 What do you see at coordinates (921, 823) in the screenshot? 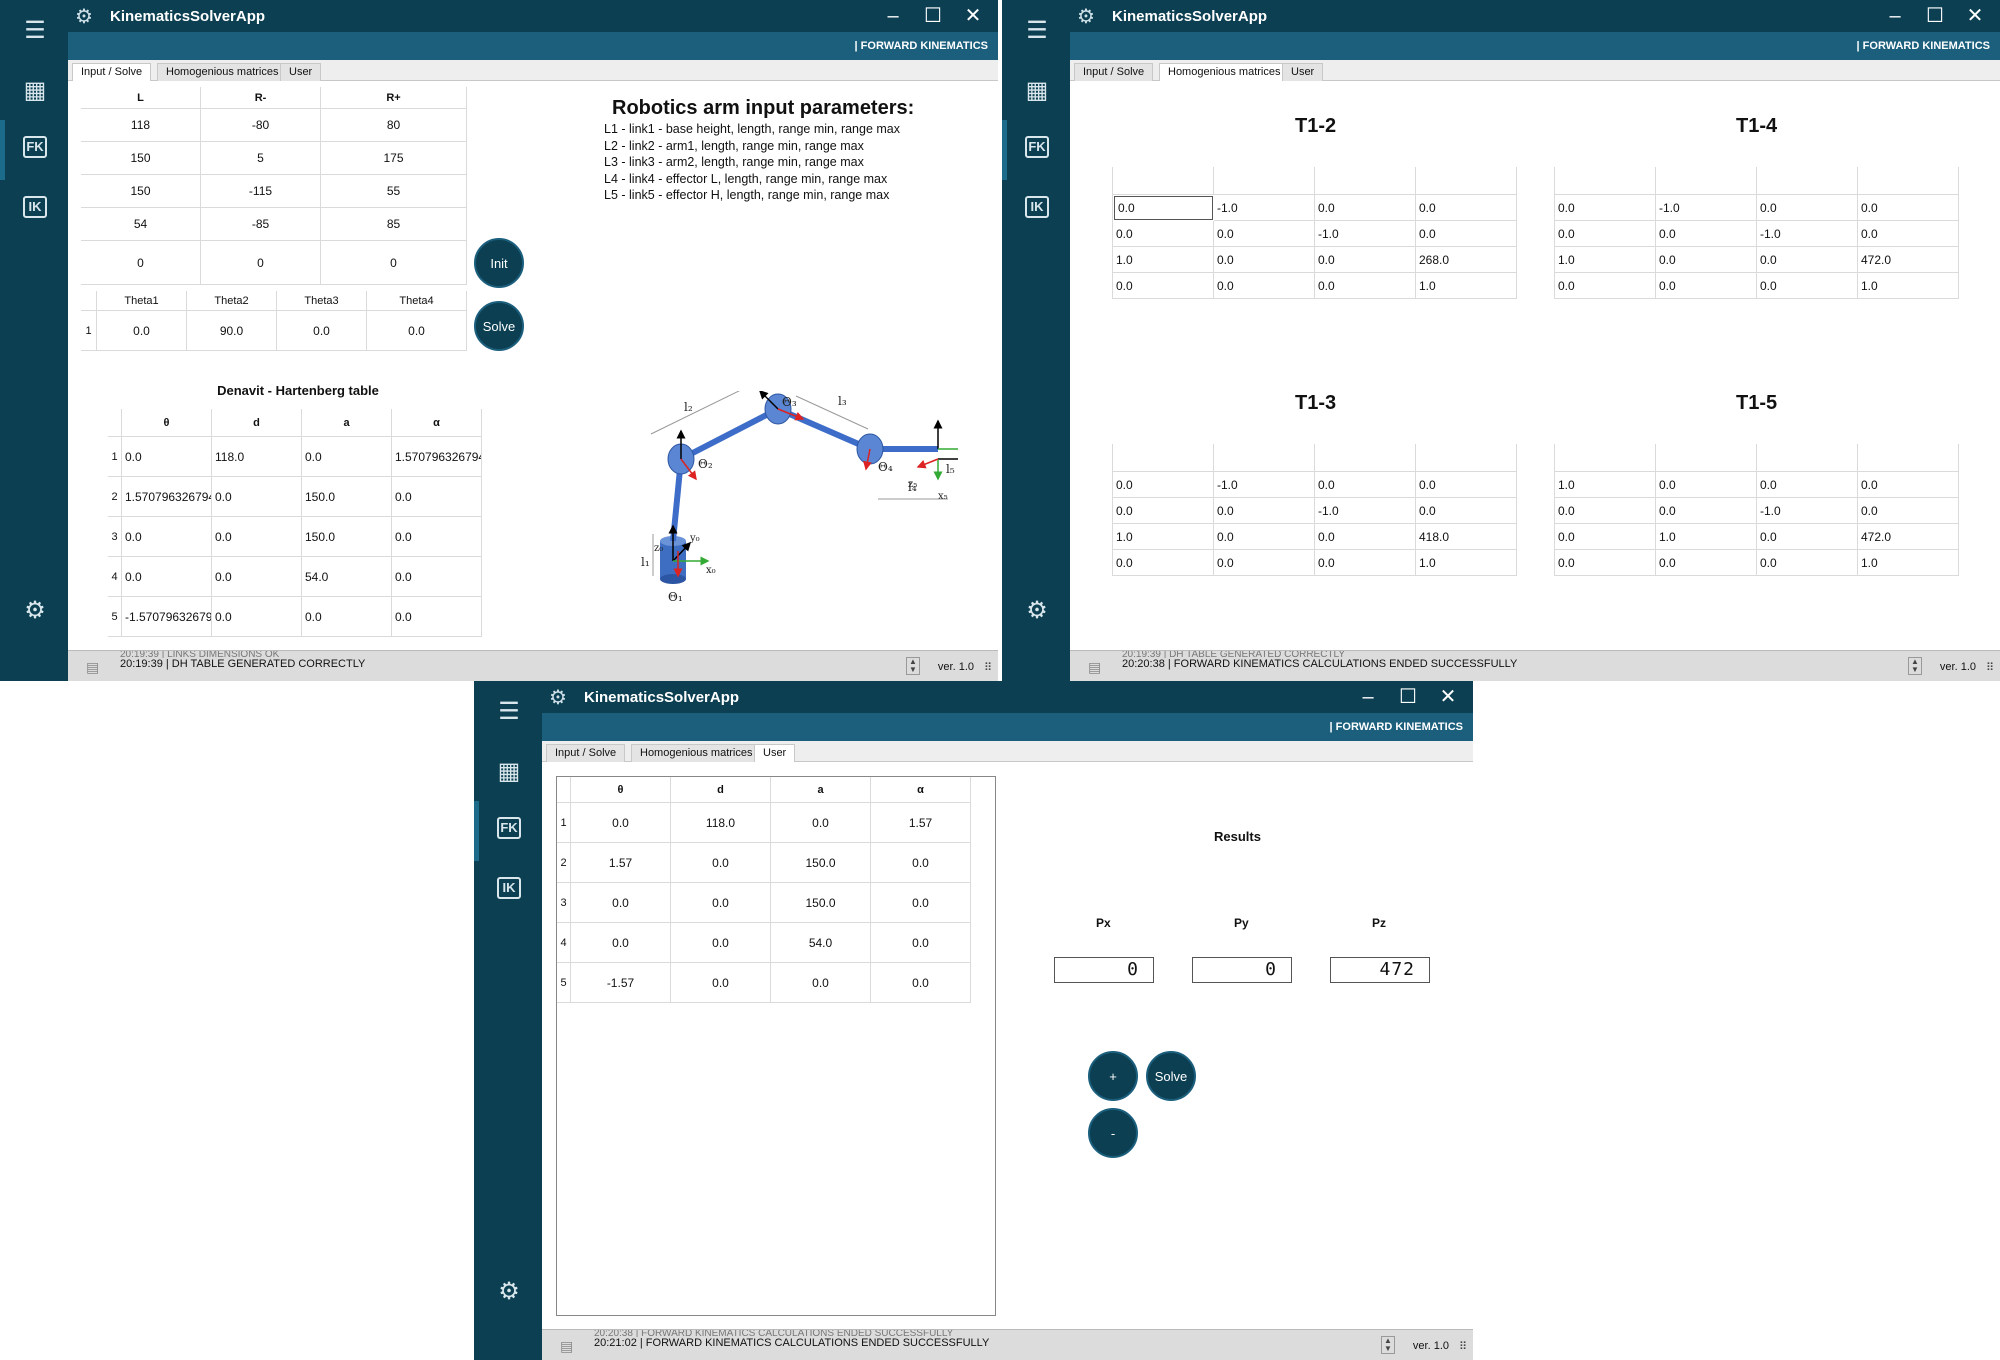
I see `table-cell: 1.57` at bounding box center [921, 823].